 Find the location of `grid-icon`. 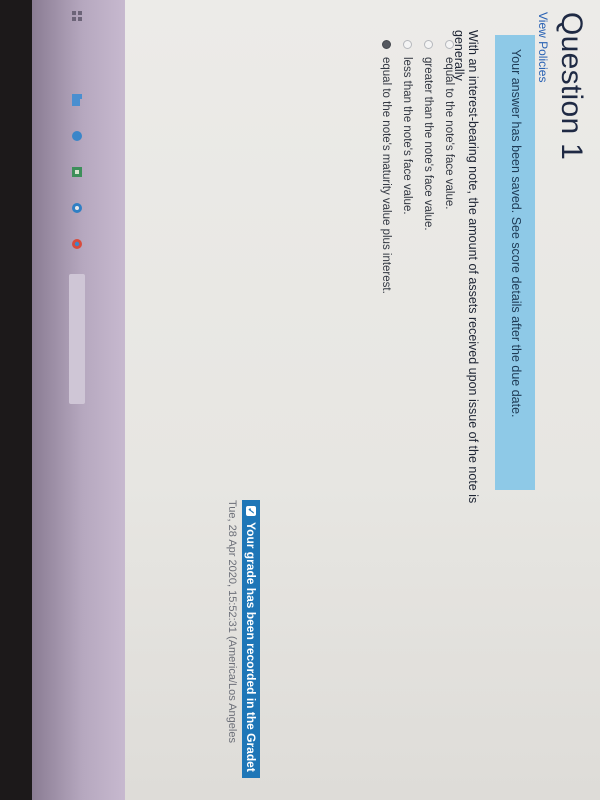

grid-icon is located at coordinates (77, 16).